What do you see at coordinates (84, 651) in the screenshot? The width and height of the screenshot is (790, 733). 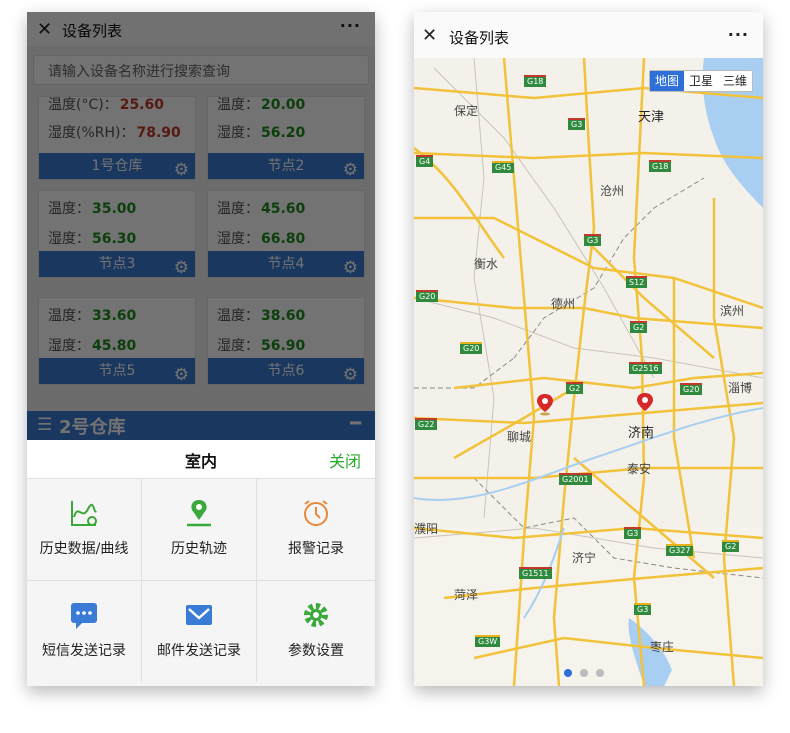 I see `sms-records-label: 短信发送记录` at bounding box center [84, 651].